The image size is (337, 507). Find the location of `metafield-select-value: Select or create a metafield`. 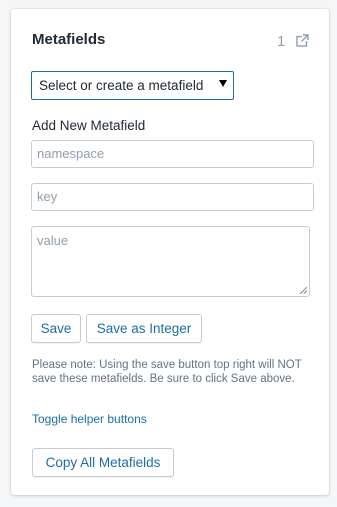

metafield-select-value: Select or create a metafield is located at coordinates (121, 85).